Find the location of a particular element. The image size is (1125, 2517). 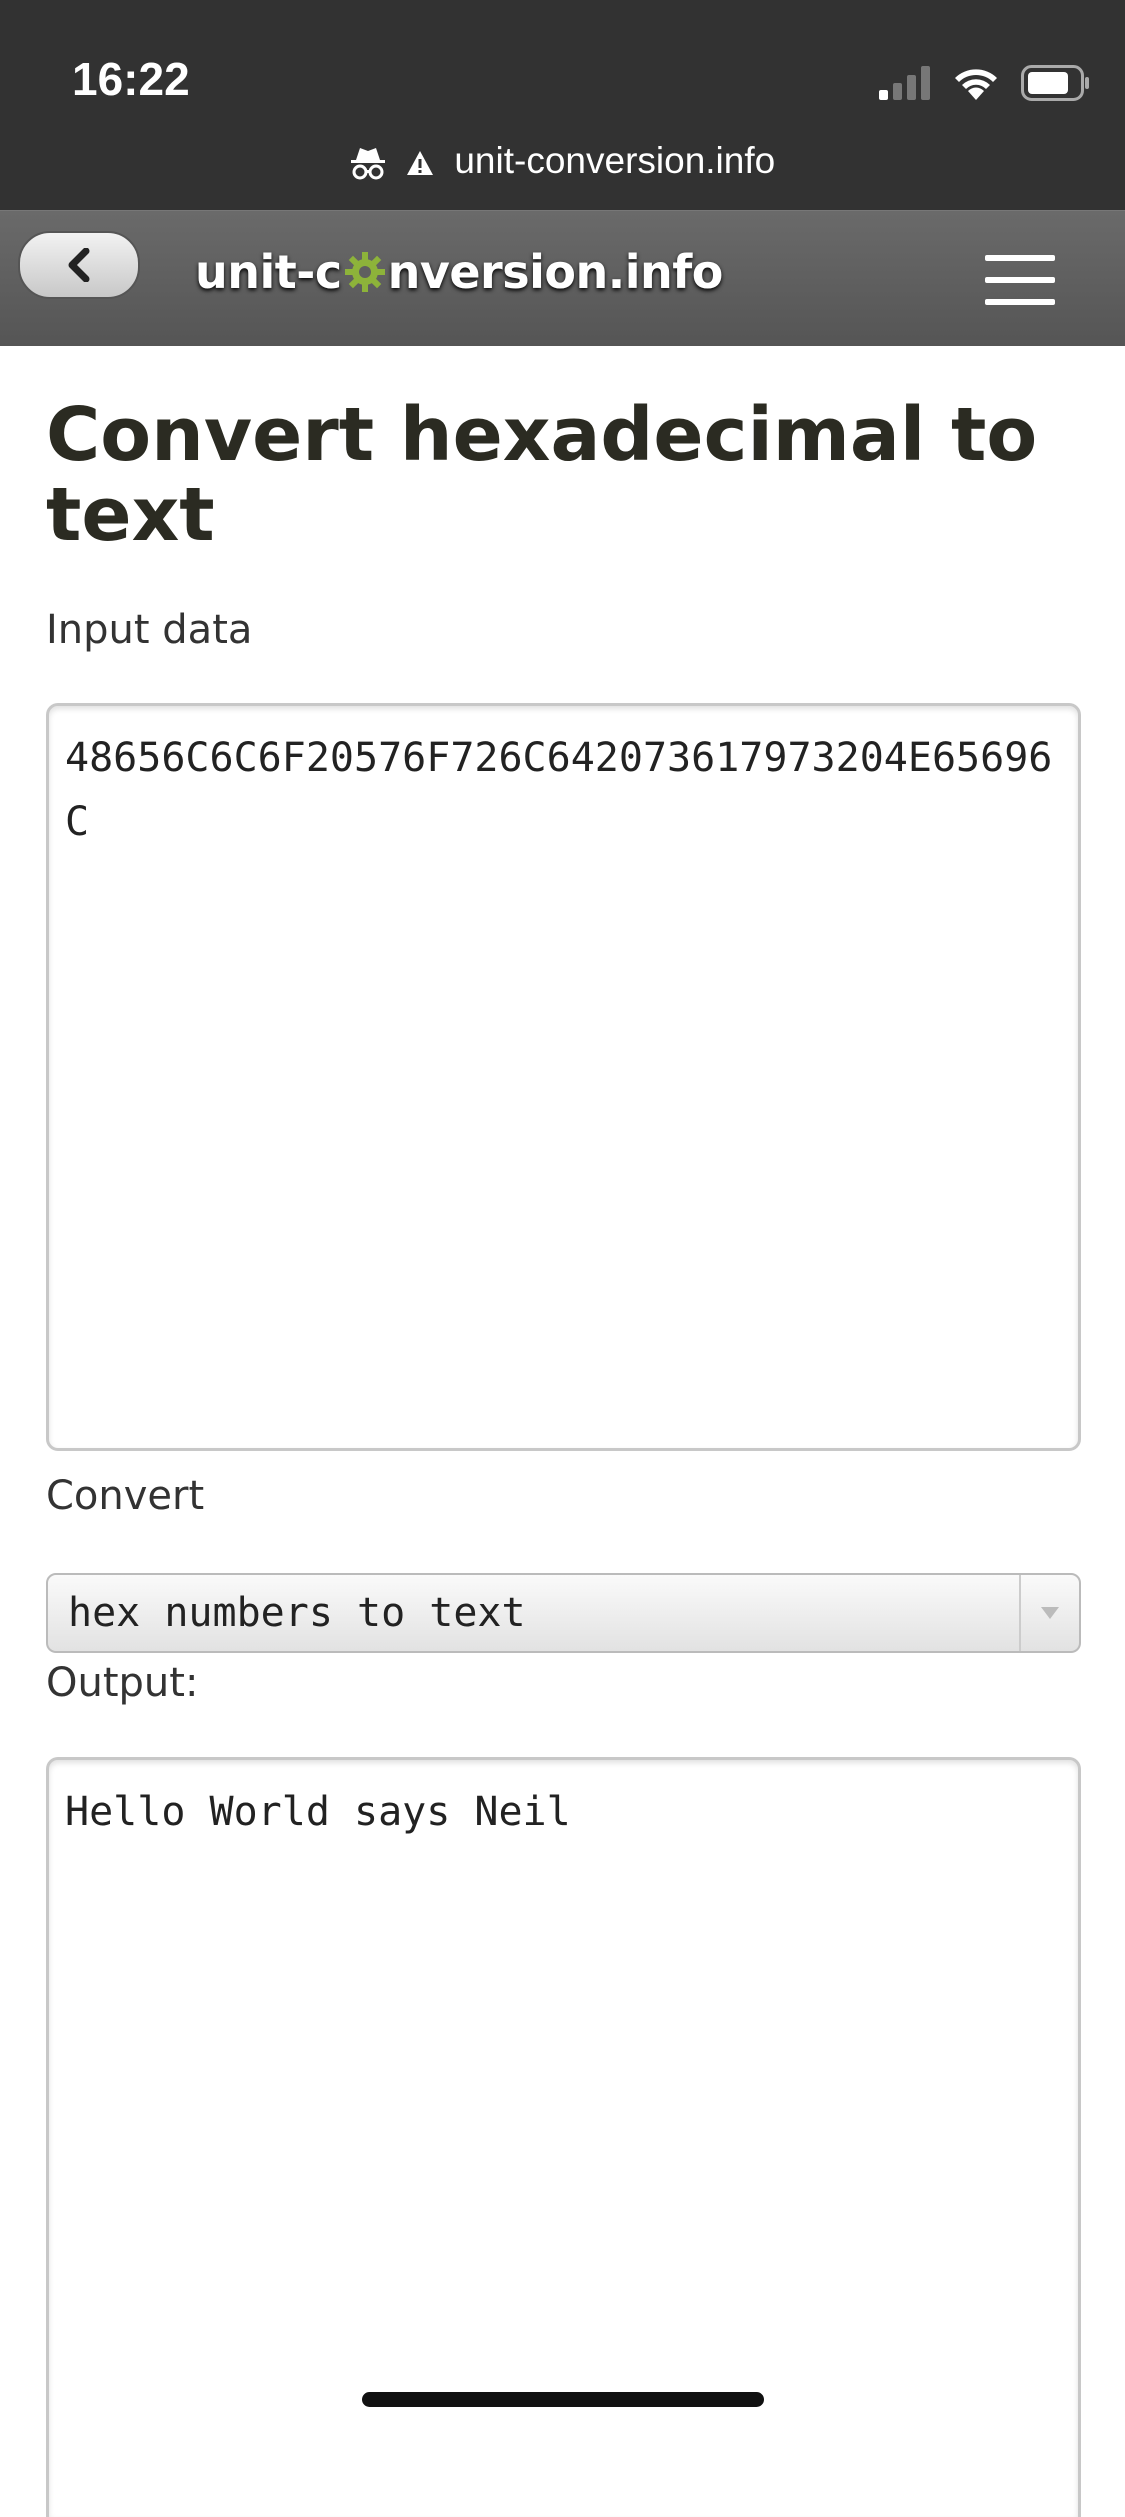

site-logo: unit-c nversion.info is located at coordinates (459, 272).